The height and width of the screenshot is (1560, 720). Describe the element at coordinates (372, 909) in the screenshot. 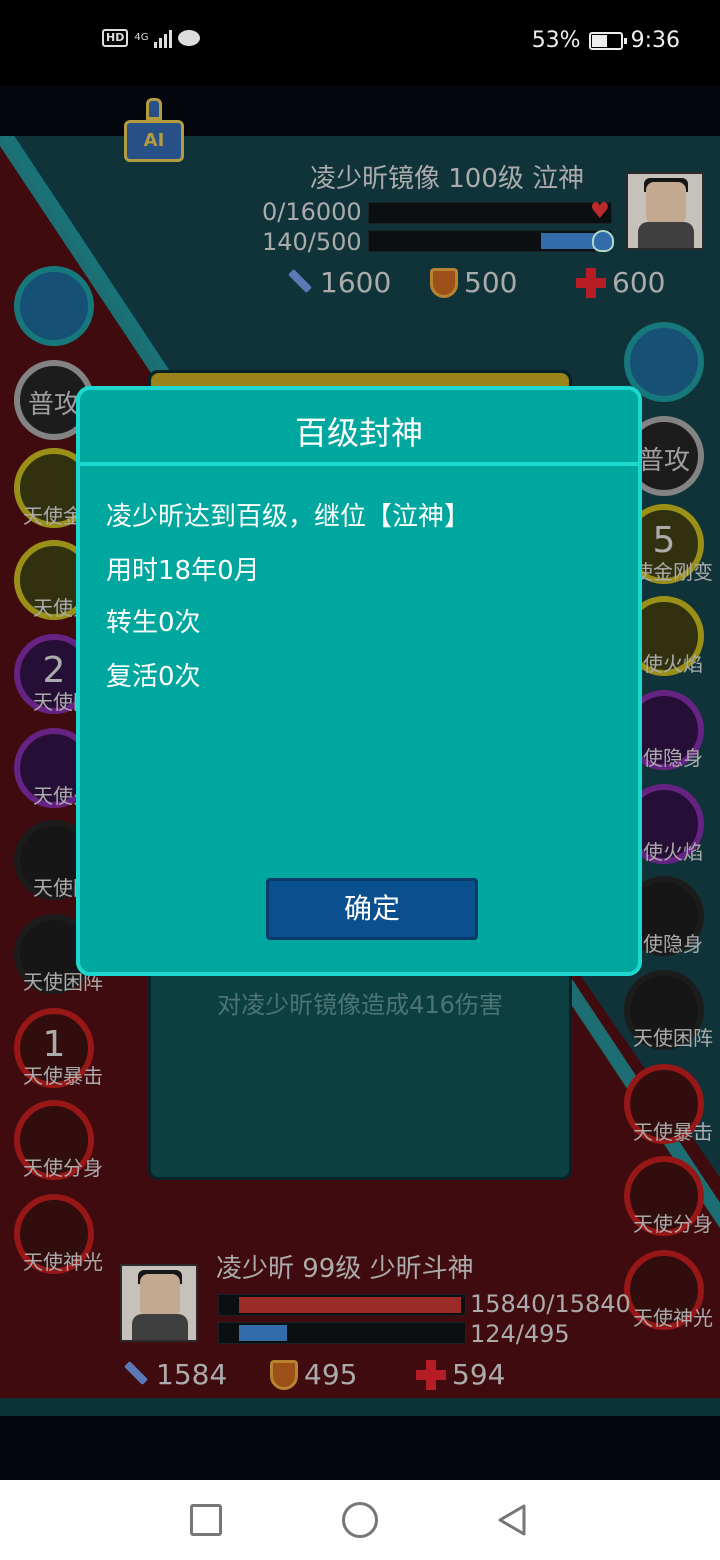

I see `confirm-button: 确定` at that location.